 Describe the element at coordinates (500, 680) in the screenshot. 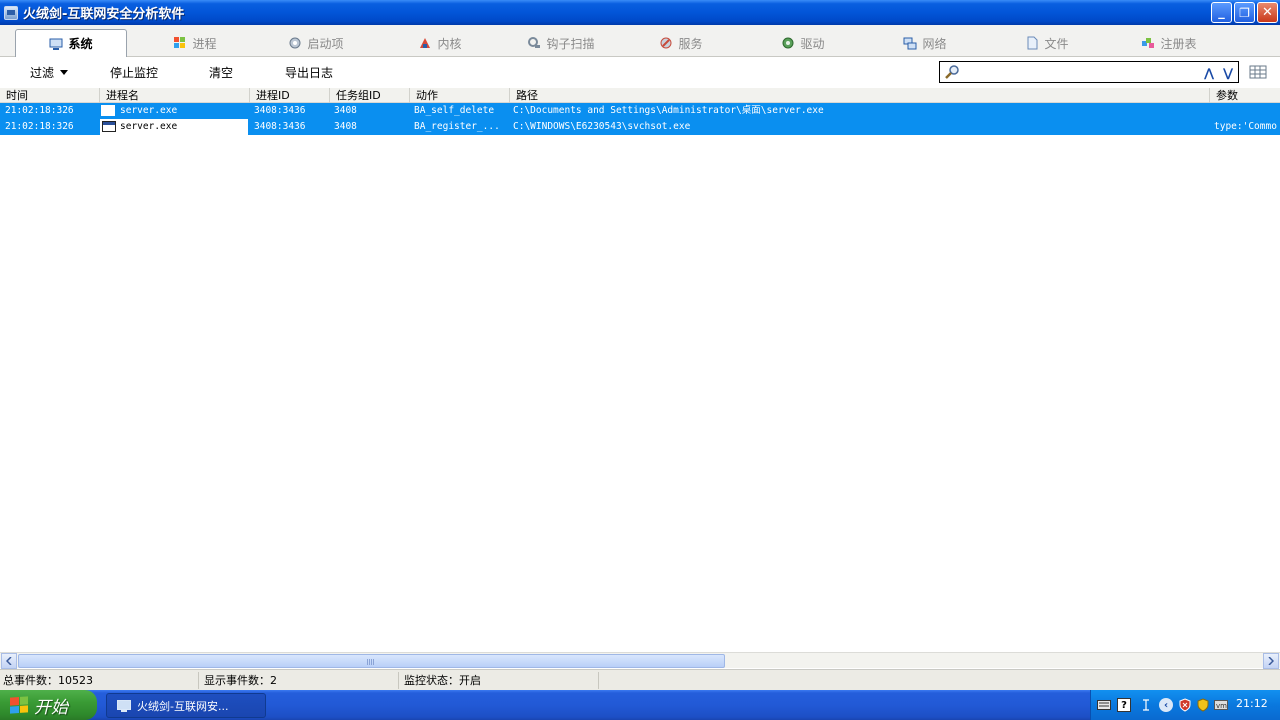

I see `monitor-status: 监控状态：开启` at that location.